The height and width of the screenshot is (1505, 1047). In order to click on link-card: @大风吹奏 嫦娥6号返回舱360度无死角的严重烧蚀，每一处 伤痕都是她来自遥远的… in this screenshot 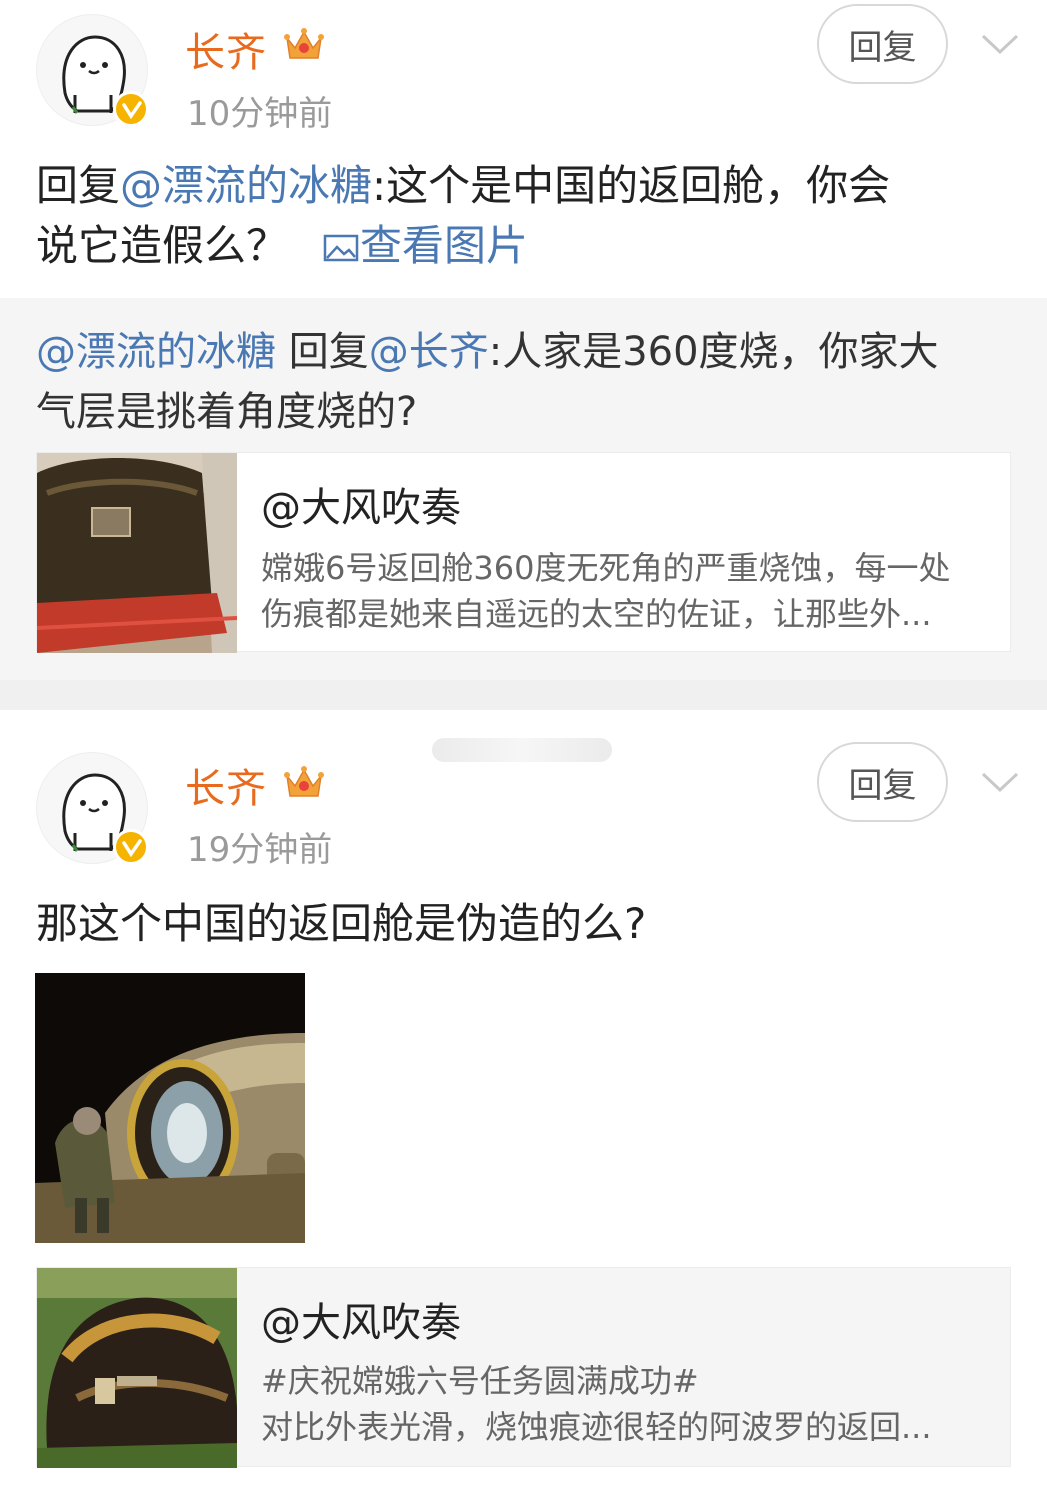, I will do `click(523, 552)`.